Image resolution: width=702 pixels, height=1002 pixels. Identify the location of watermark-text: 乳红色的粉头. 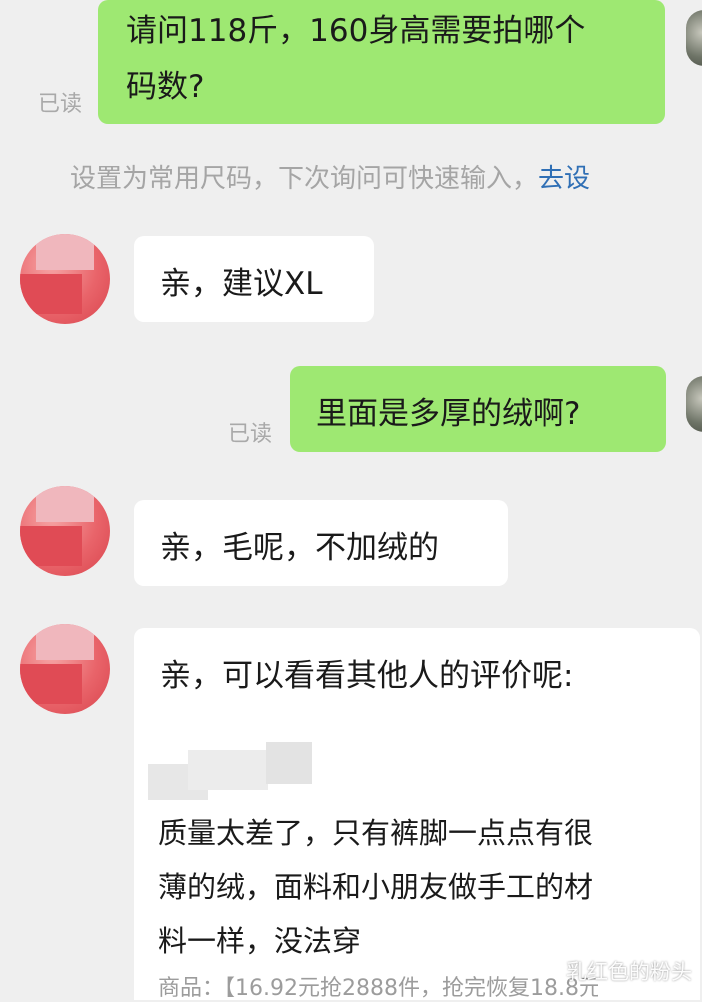
(629, 972).